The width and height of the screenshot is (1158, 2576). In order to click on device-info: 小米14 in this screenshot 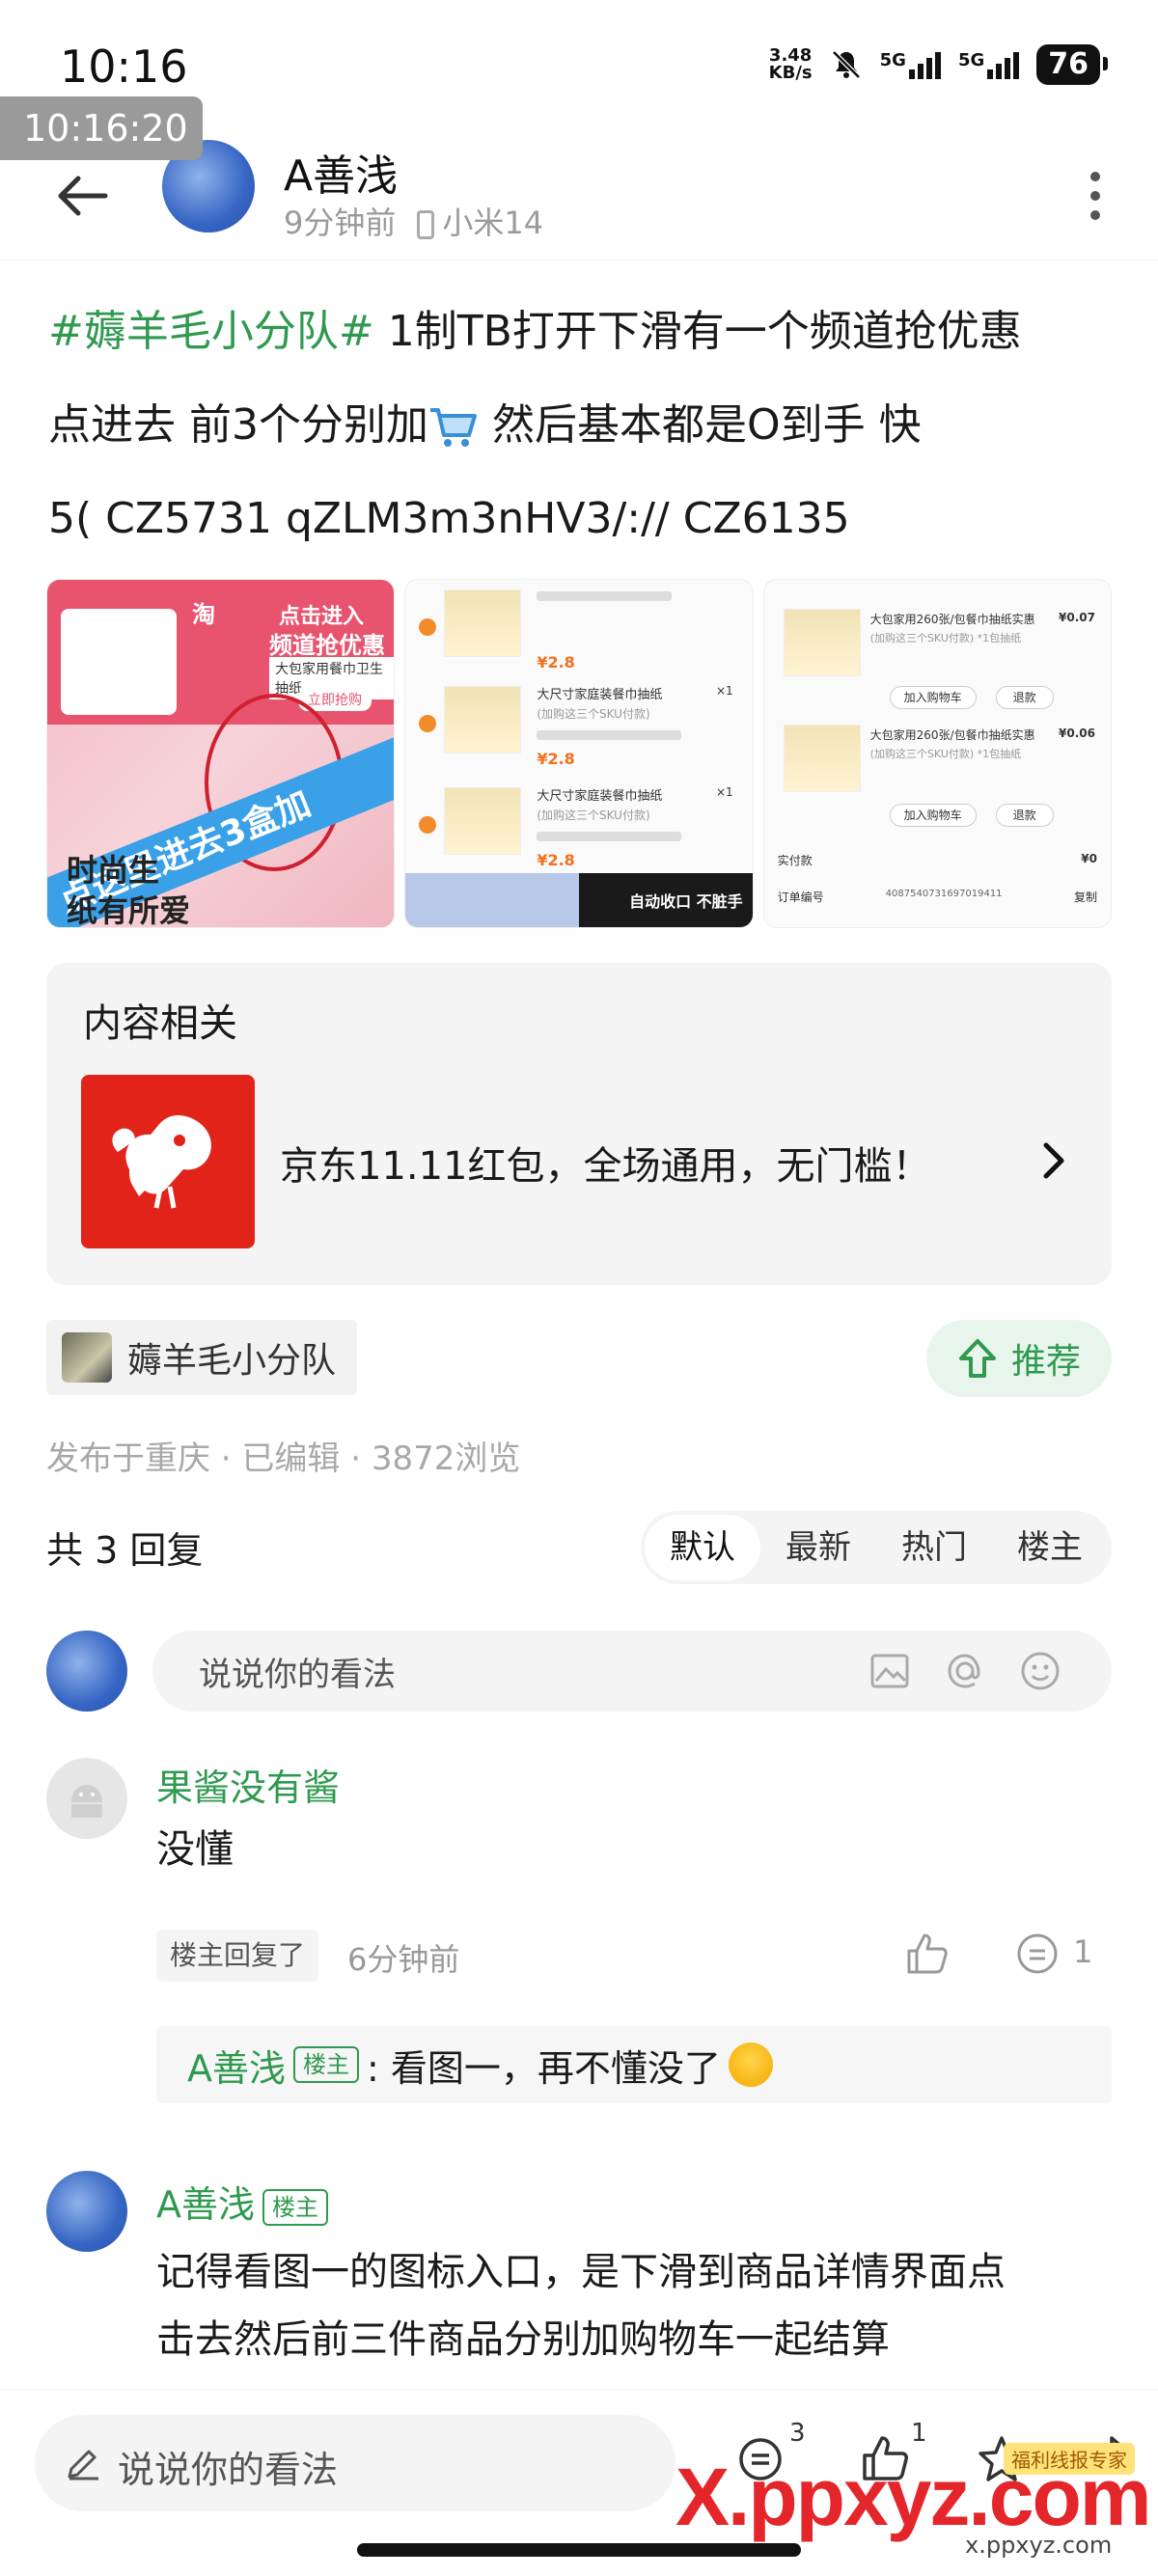, I will do `click(480, 221)`.